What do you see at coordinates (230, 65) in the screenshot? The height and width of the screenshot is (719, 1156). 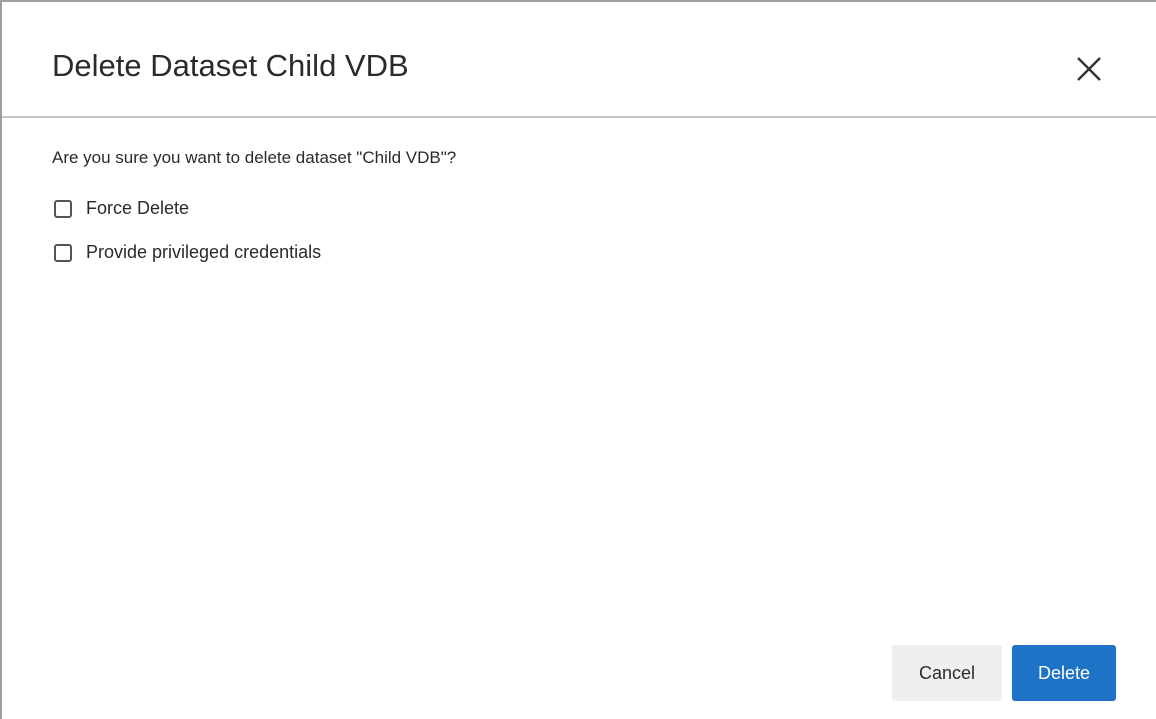 I see `dialog-title: Delete Dataset Child VDB` at bounding box center [230, 65].